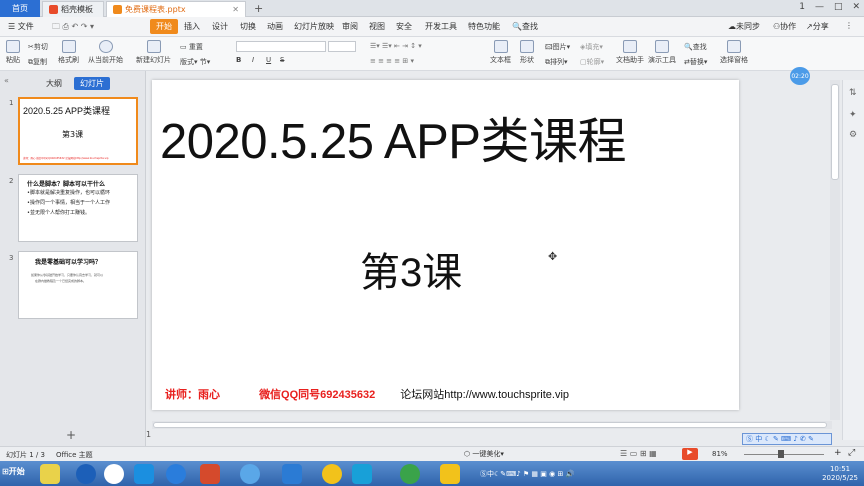 This screenshot has width=864, height=486. I want to click on menu-file: ☰ 文件, so click(21, 26).